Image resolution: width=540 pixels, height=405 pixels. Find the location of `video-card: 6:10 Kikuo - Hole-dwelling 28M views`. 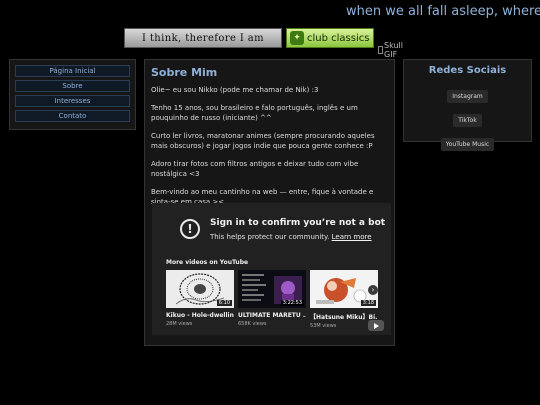

video-card: 6:10 Kikuo - Hole-dwelling 28M views is located at coordinates (200, 298).